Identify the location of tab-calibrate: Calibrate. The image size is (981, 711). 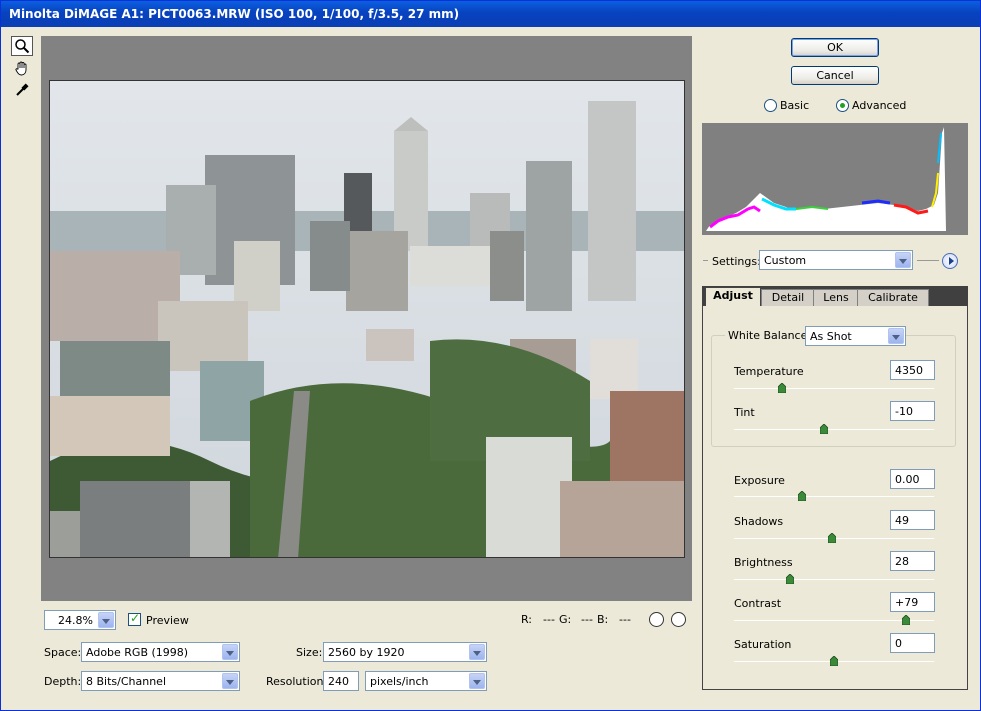
(893, 298).